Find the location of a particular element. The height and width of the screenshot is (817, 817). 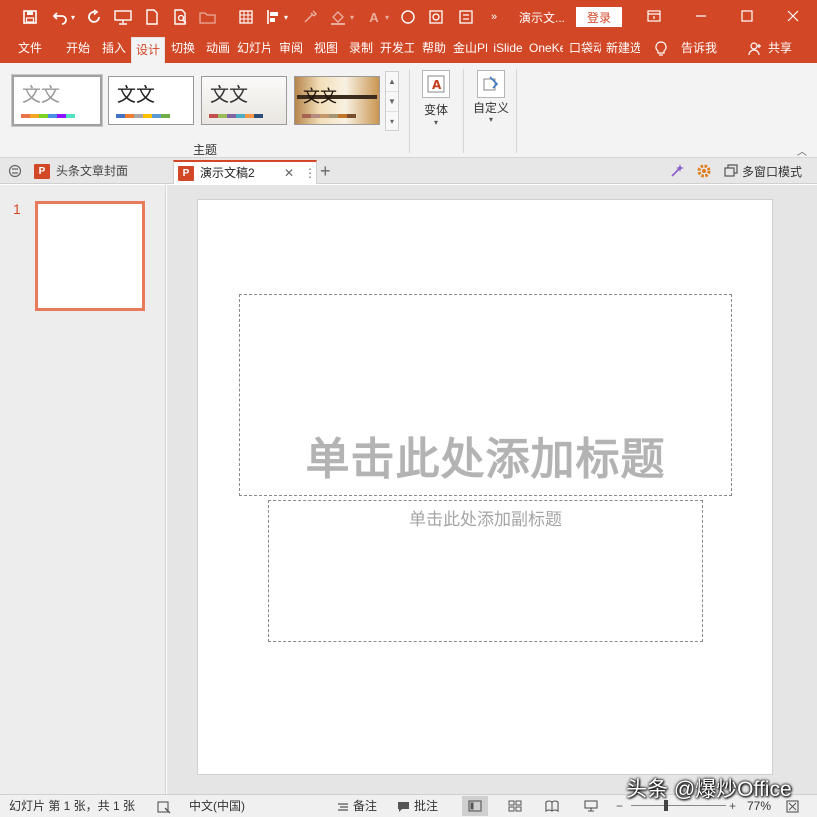

notes-button: 备注 is located at coordinates (365, 806).